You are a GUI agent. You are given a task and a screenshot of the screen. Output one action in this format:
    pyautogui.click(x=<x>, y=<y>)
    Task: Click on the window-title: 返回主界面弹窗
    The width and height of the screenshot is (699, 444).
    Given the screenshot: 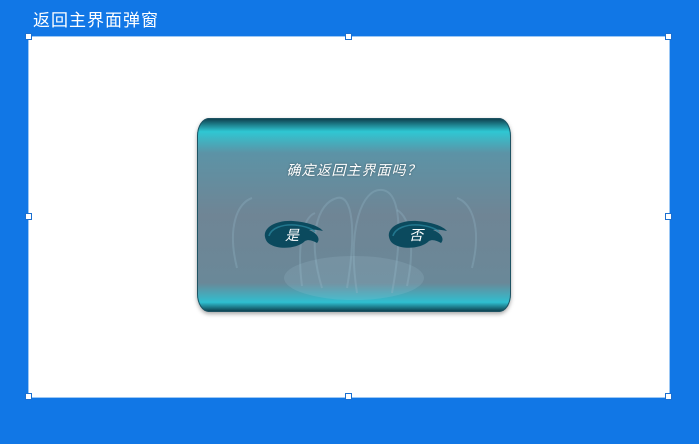 What is the action you would take?
    pyautogui.click(x=96, y=21)
    